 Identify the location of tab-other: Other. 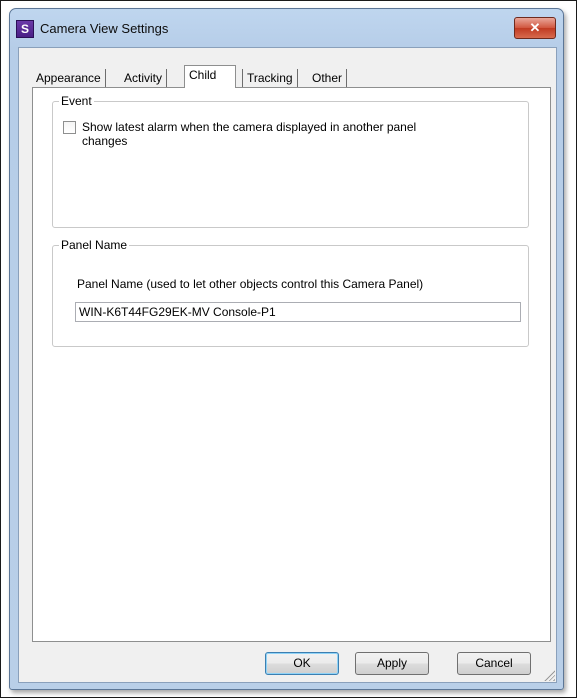
(328, 78).